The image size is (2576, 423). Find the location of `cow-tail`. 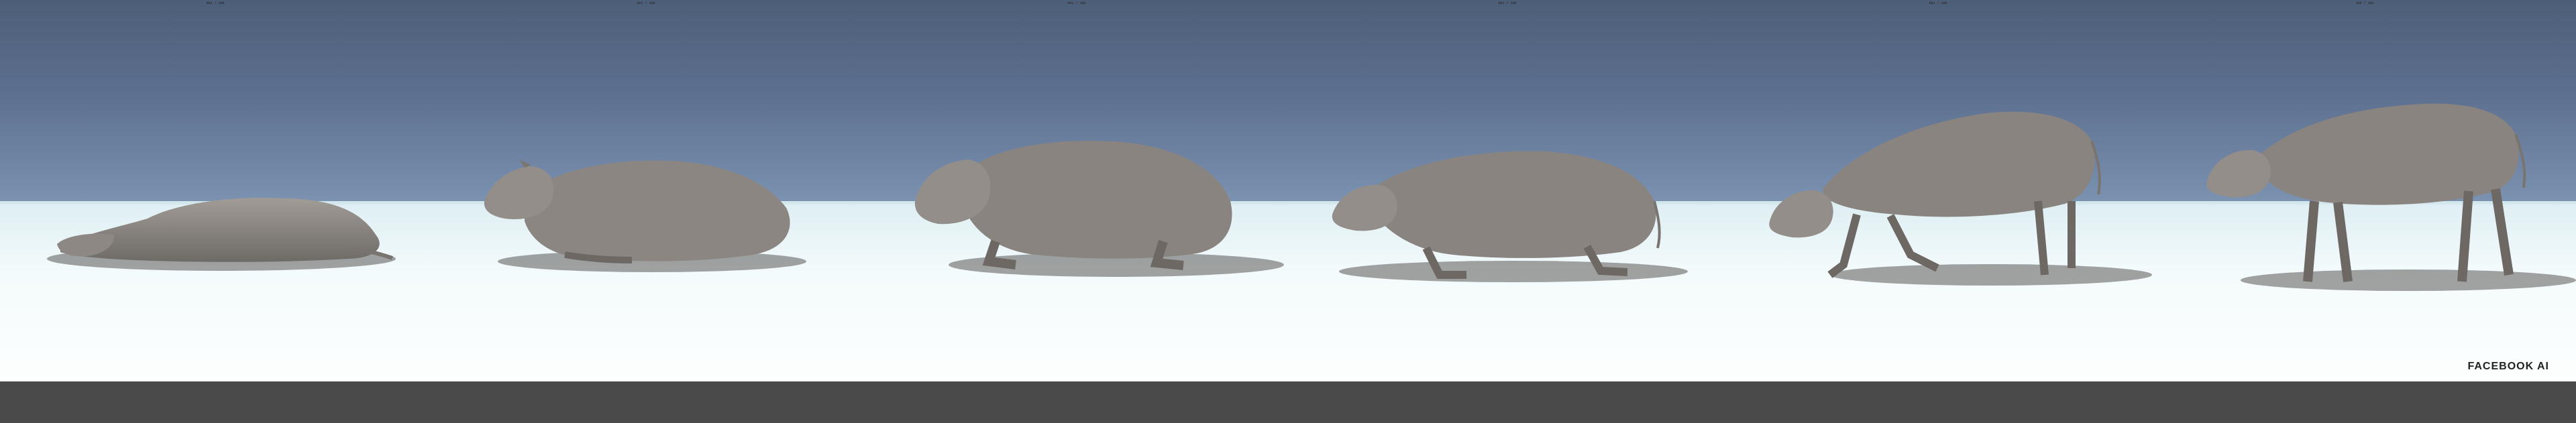

cow-tail is located at coordinates (1657, 225).